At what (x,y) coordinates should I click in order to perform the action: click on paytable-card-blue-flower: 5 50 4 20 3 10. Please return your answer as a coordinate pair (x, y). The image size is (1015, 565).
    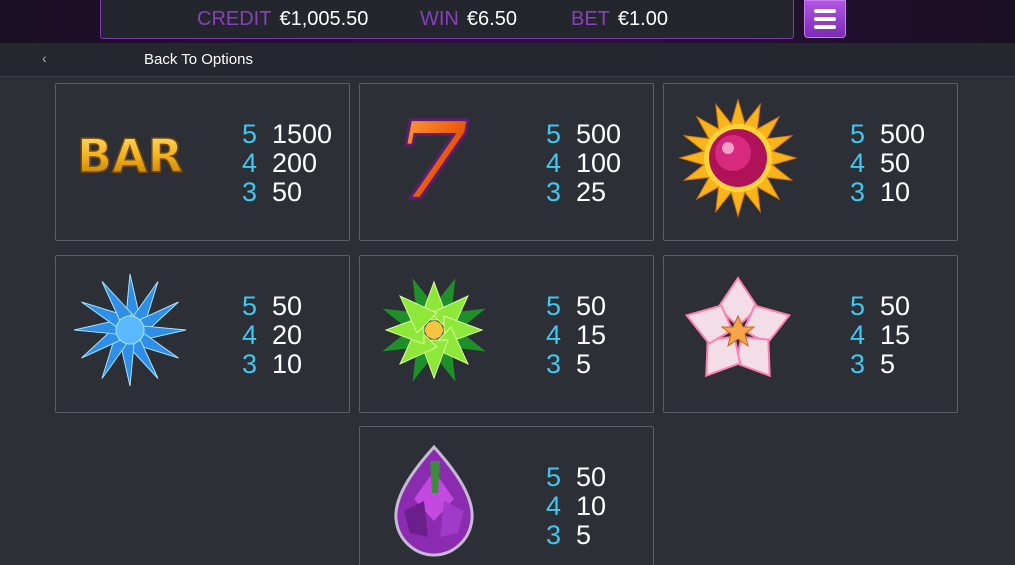
    Looking at the image, I should click on (202, 334).